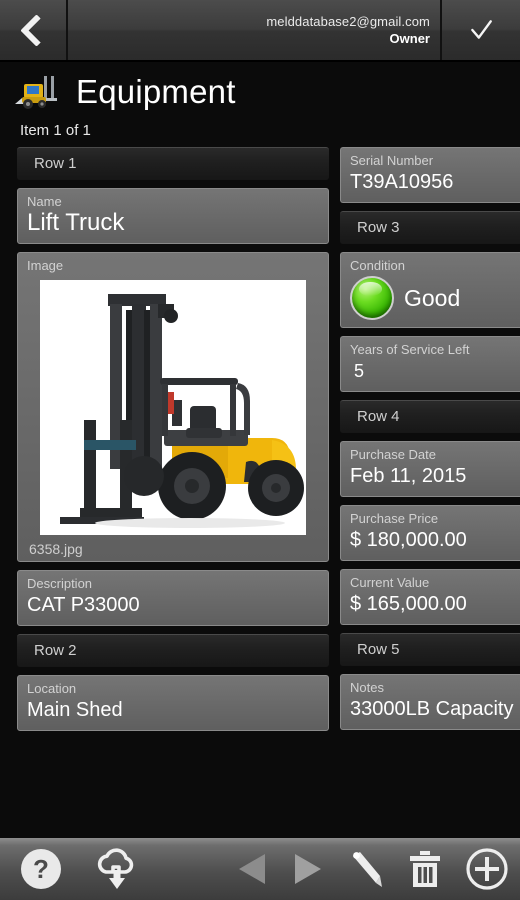 This screenshot has height=900, width=520. I want to click on account-info: melddatabase2@gmail.com Owner, so click(255, 30).